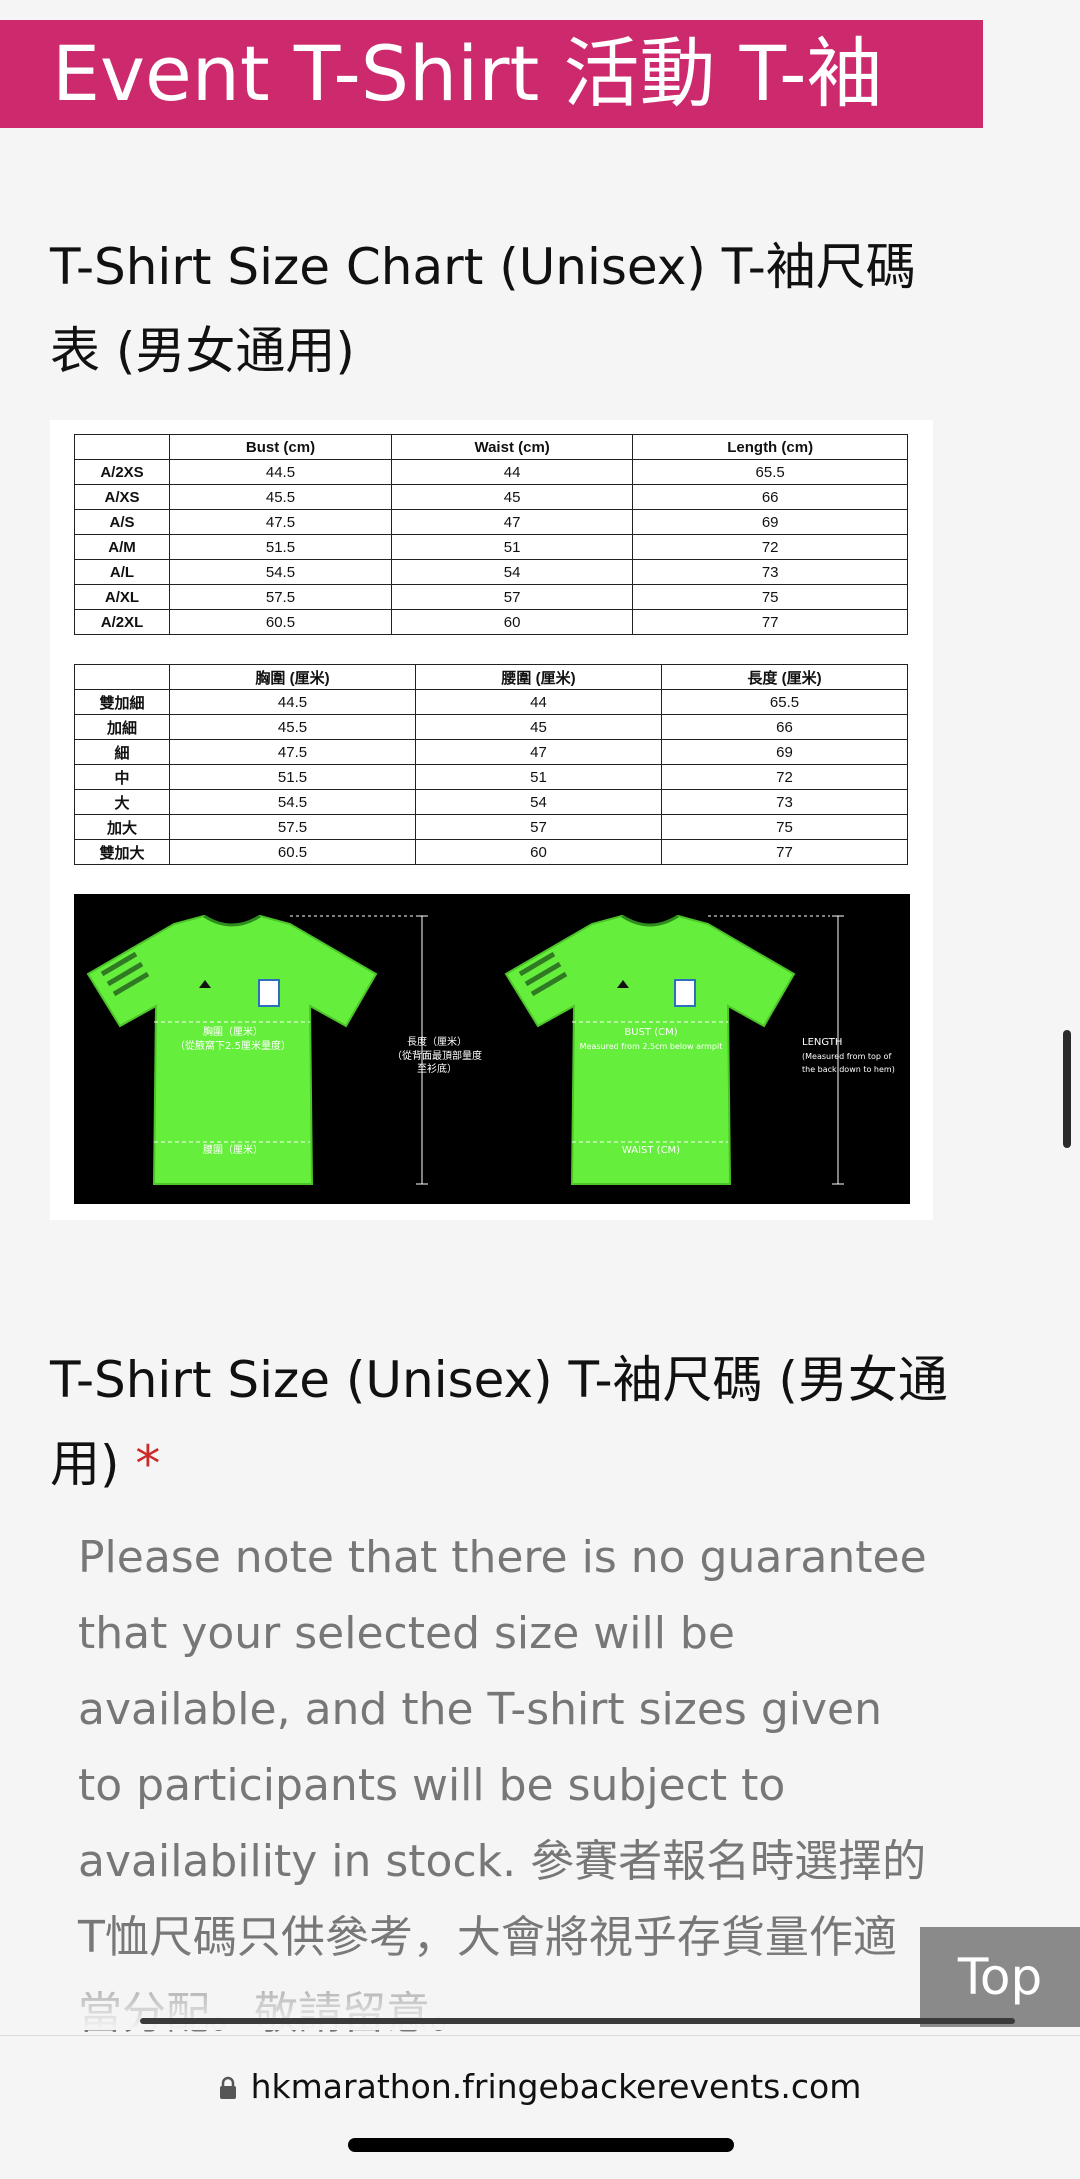 This screenshot has height=2179, width=1080. What do you see at coordinates (822, 1042) in the screenshot?
I see `length-label-en: LENGTH` at bounding box center [822, 1042].